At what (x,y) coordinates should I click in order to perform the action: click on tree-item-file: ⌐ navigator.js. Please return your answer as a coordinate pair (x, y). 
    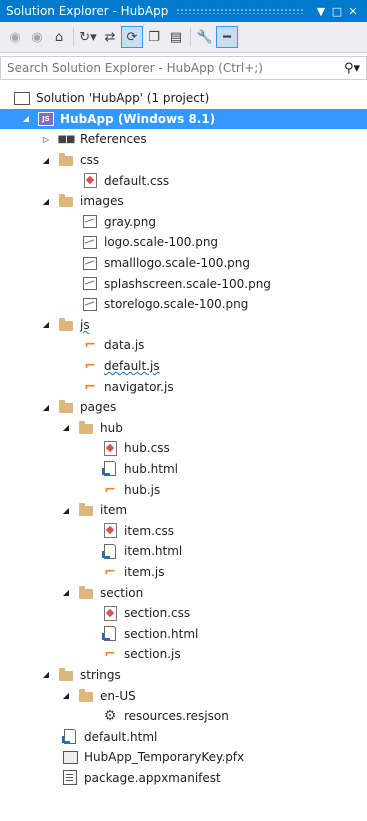
    Looking at the image, I should click on (183, 386).